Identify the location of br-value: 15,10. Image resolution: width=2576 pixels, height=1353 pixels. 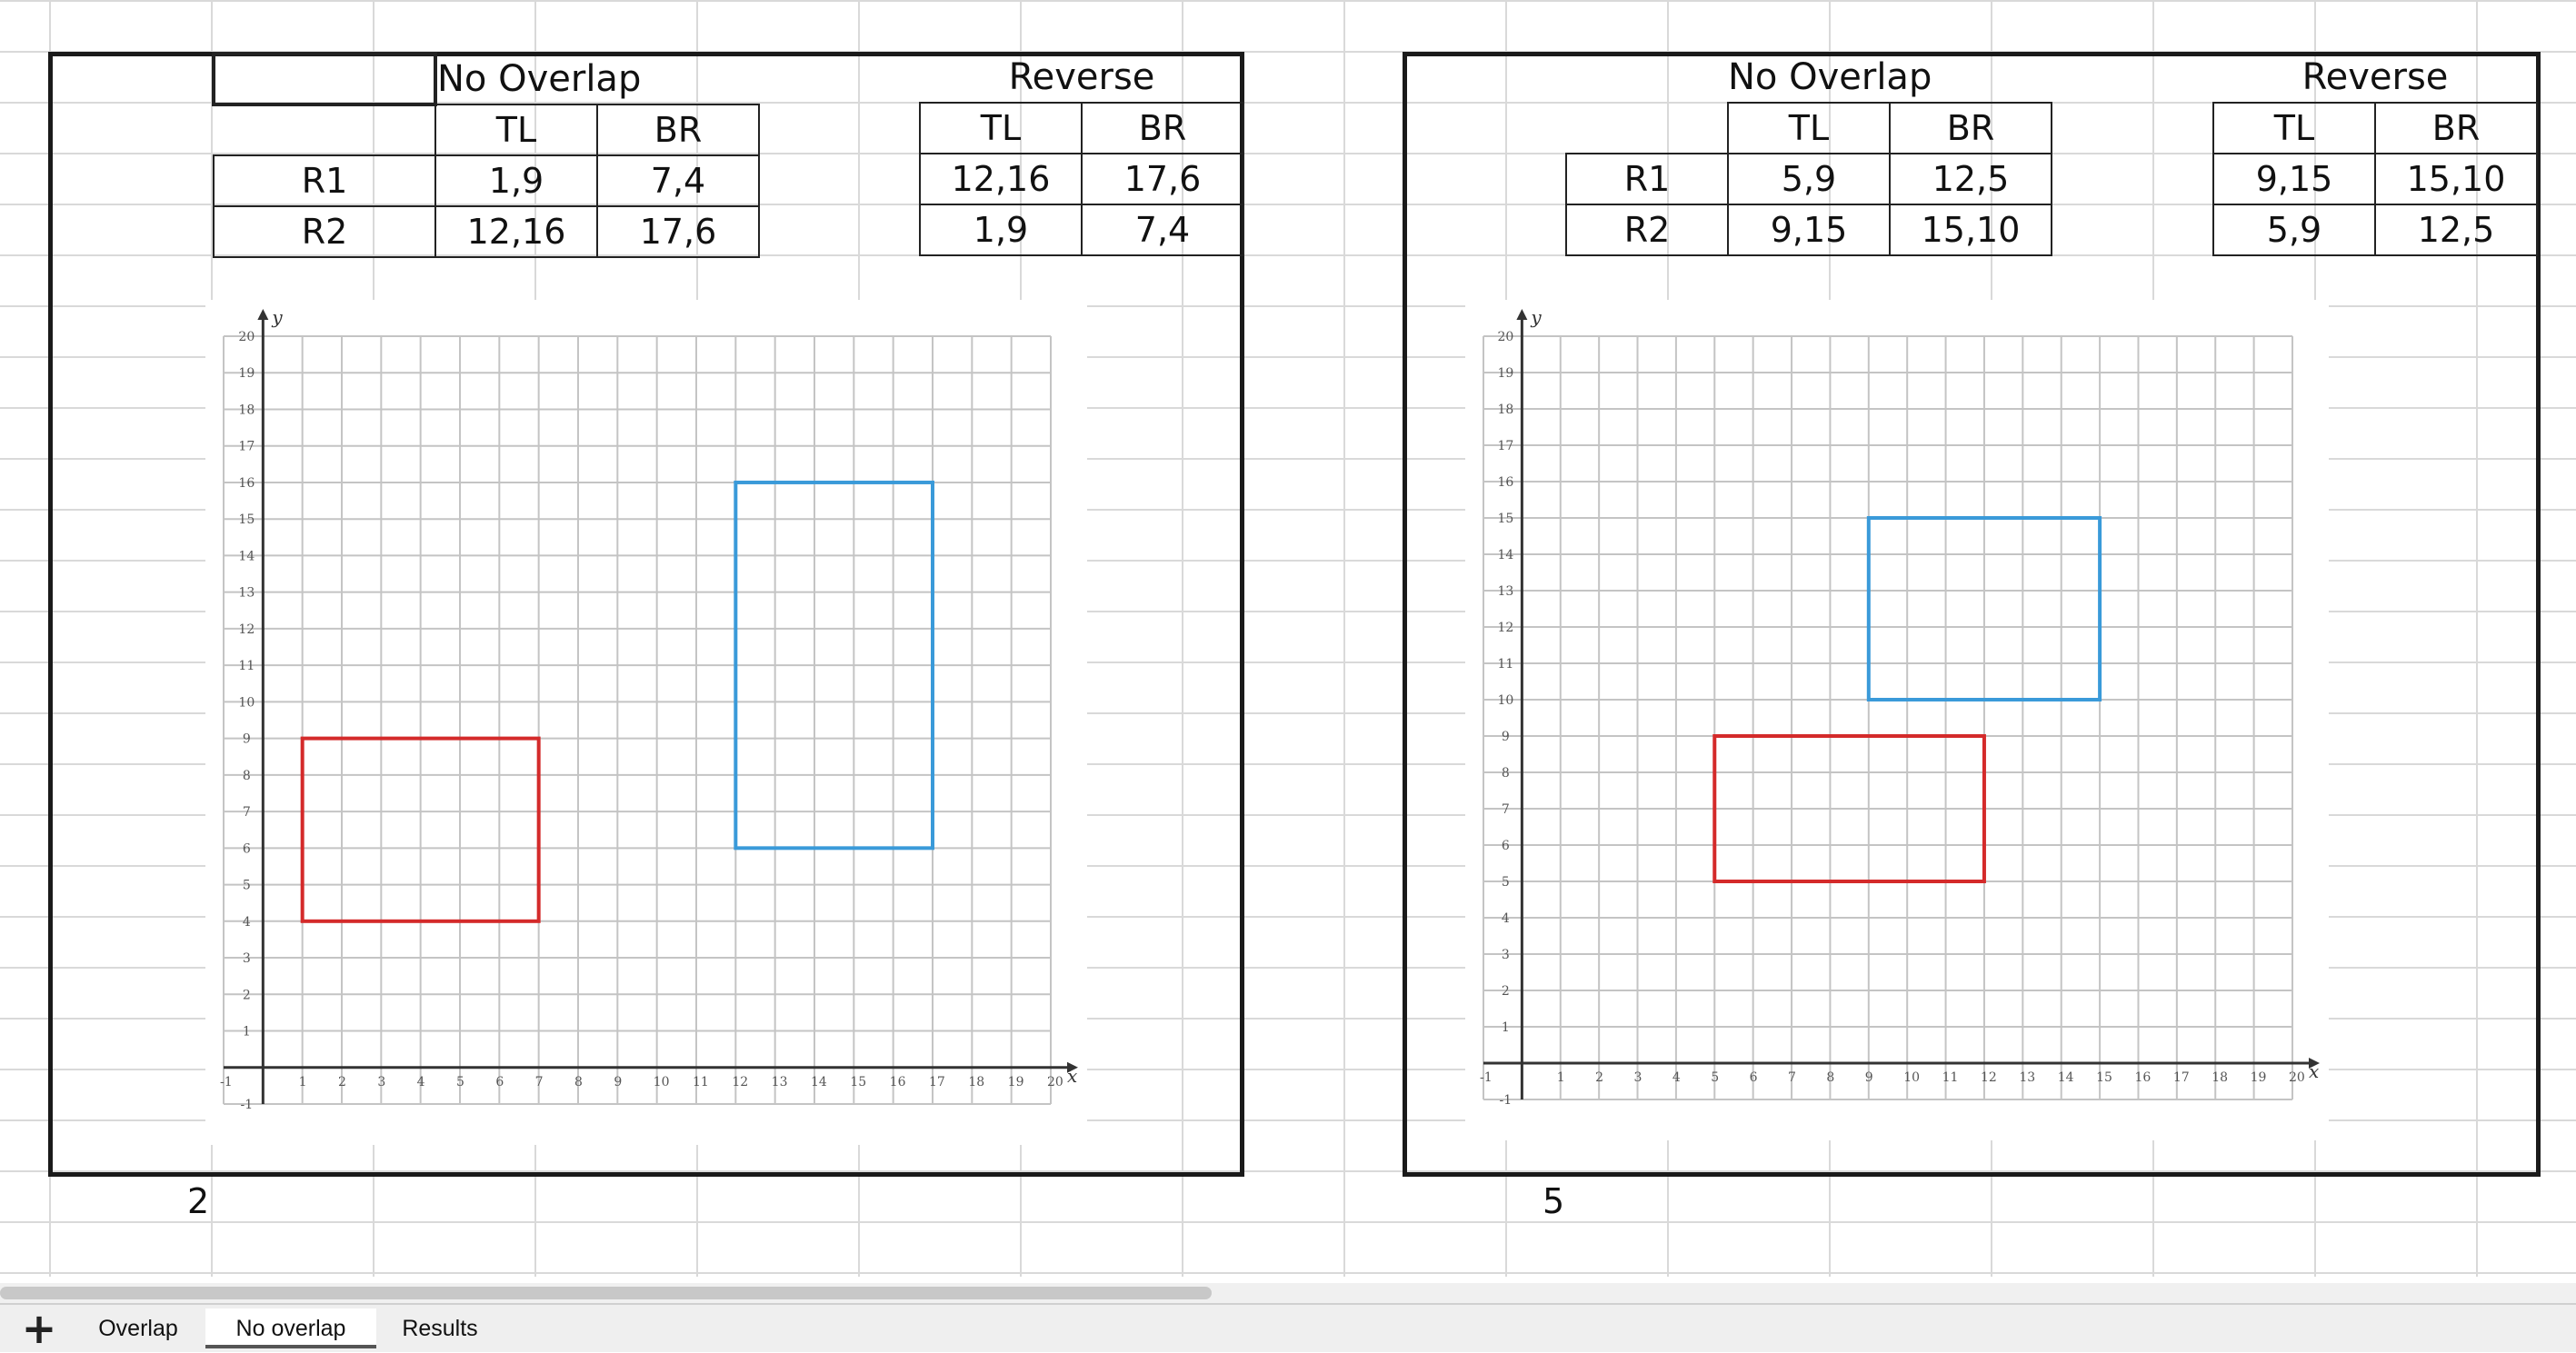
(2456, 179).